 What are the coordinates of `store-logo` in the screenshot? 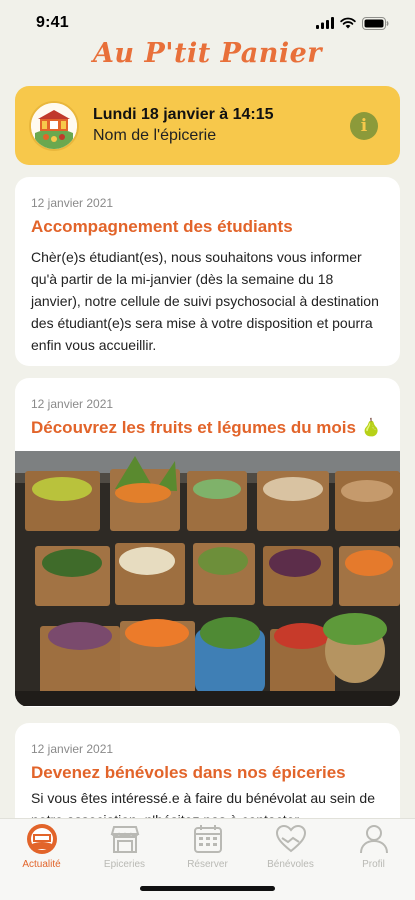 It's located at (54, 125).